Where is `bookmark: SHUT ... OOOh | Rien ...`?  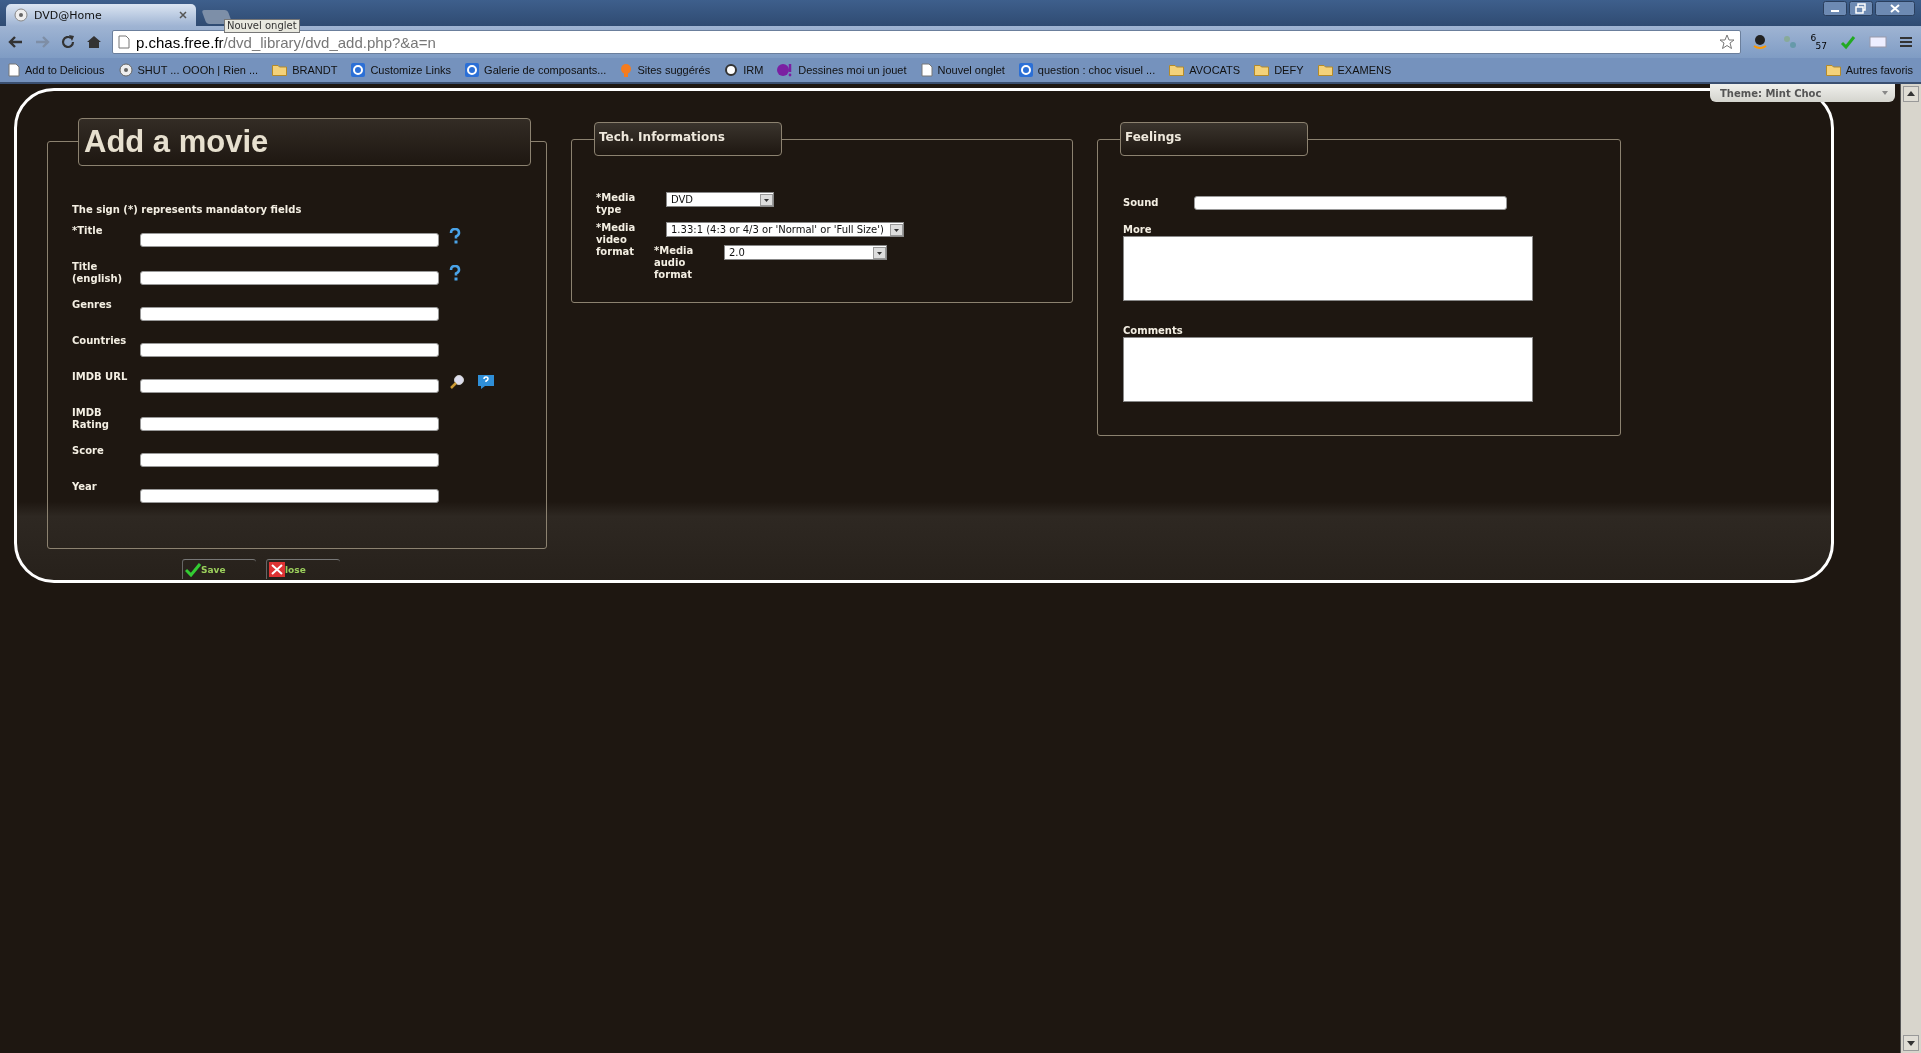
bookmark: SHUT ... OOOh | Rien ... is located at coordinates (188, 70).